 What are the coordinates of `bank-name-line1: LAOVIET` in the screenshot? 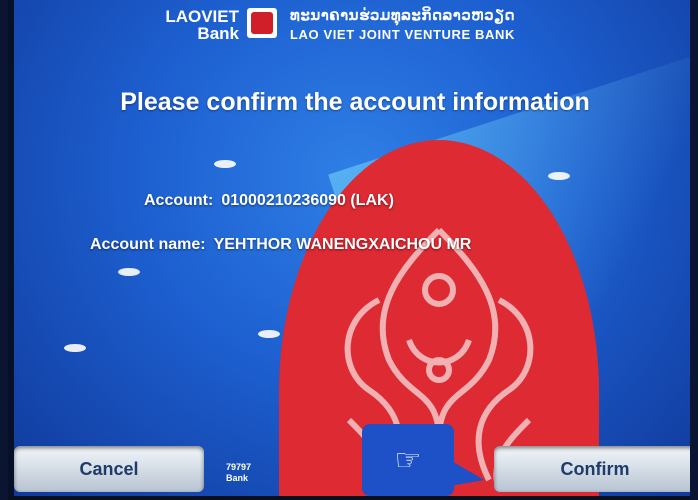 It's located at (202, 16).